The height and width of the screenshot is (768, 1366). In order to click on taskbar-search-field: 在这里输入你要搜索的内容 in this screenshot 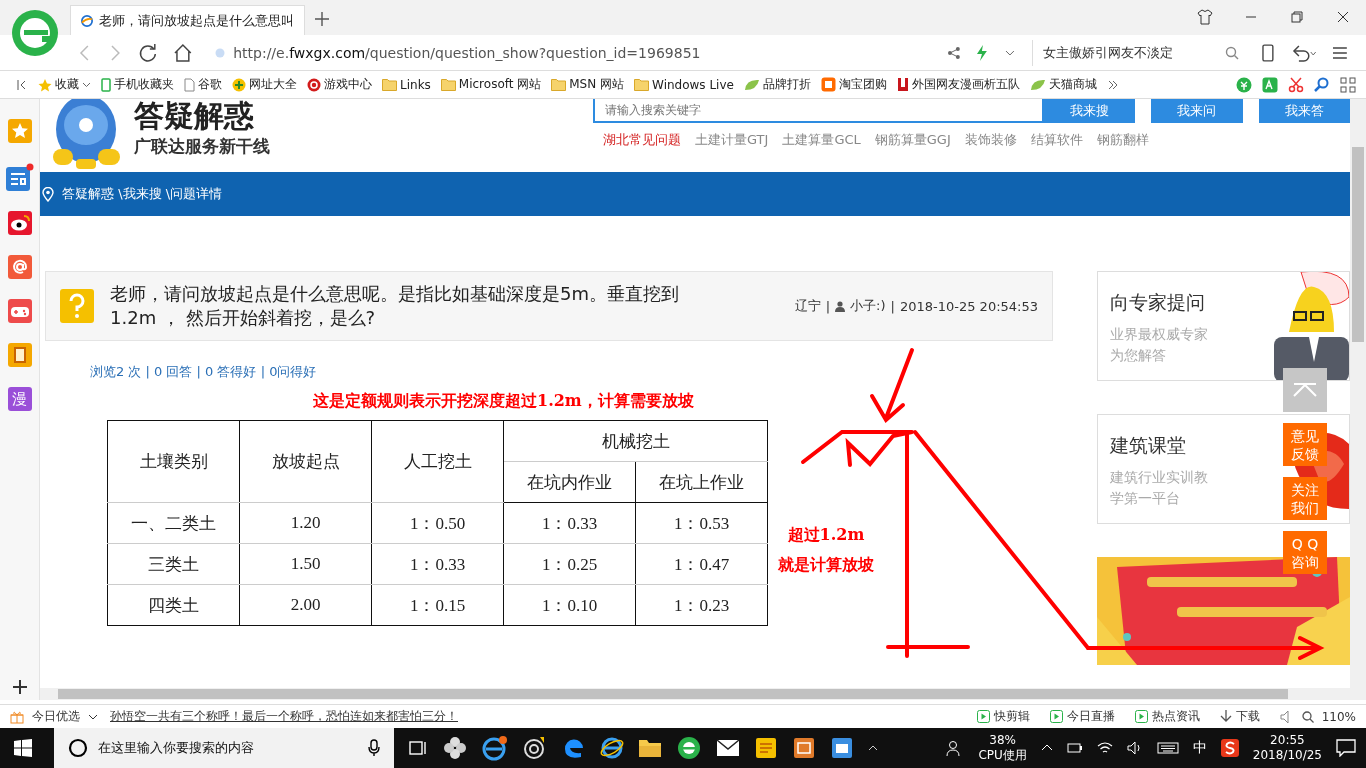, I will do `click(224, 748)`.